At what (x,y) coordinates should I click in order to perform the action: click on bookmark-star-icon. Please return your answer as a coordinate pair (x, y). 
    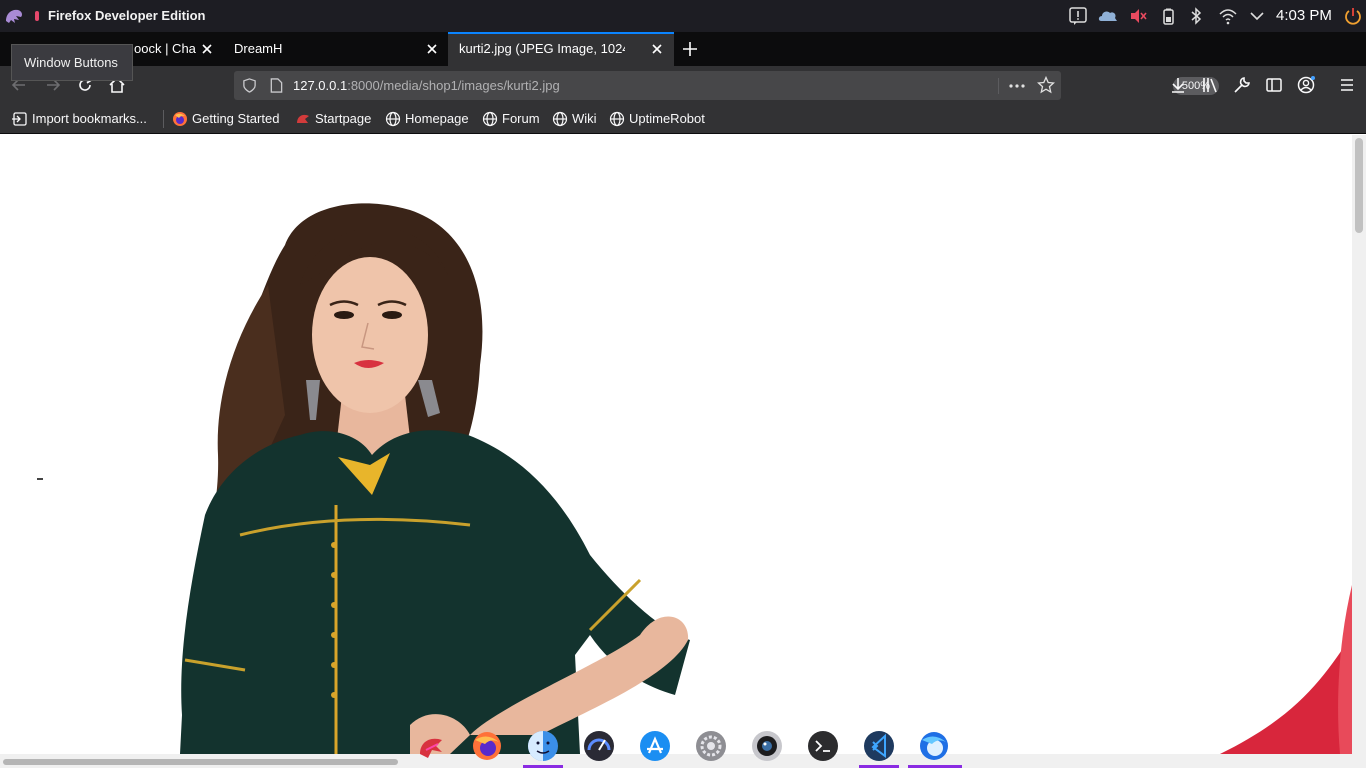
    Looking at the image, I should click on (1046, 85).